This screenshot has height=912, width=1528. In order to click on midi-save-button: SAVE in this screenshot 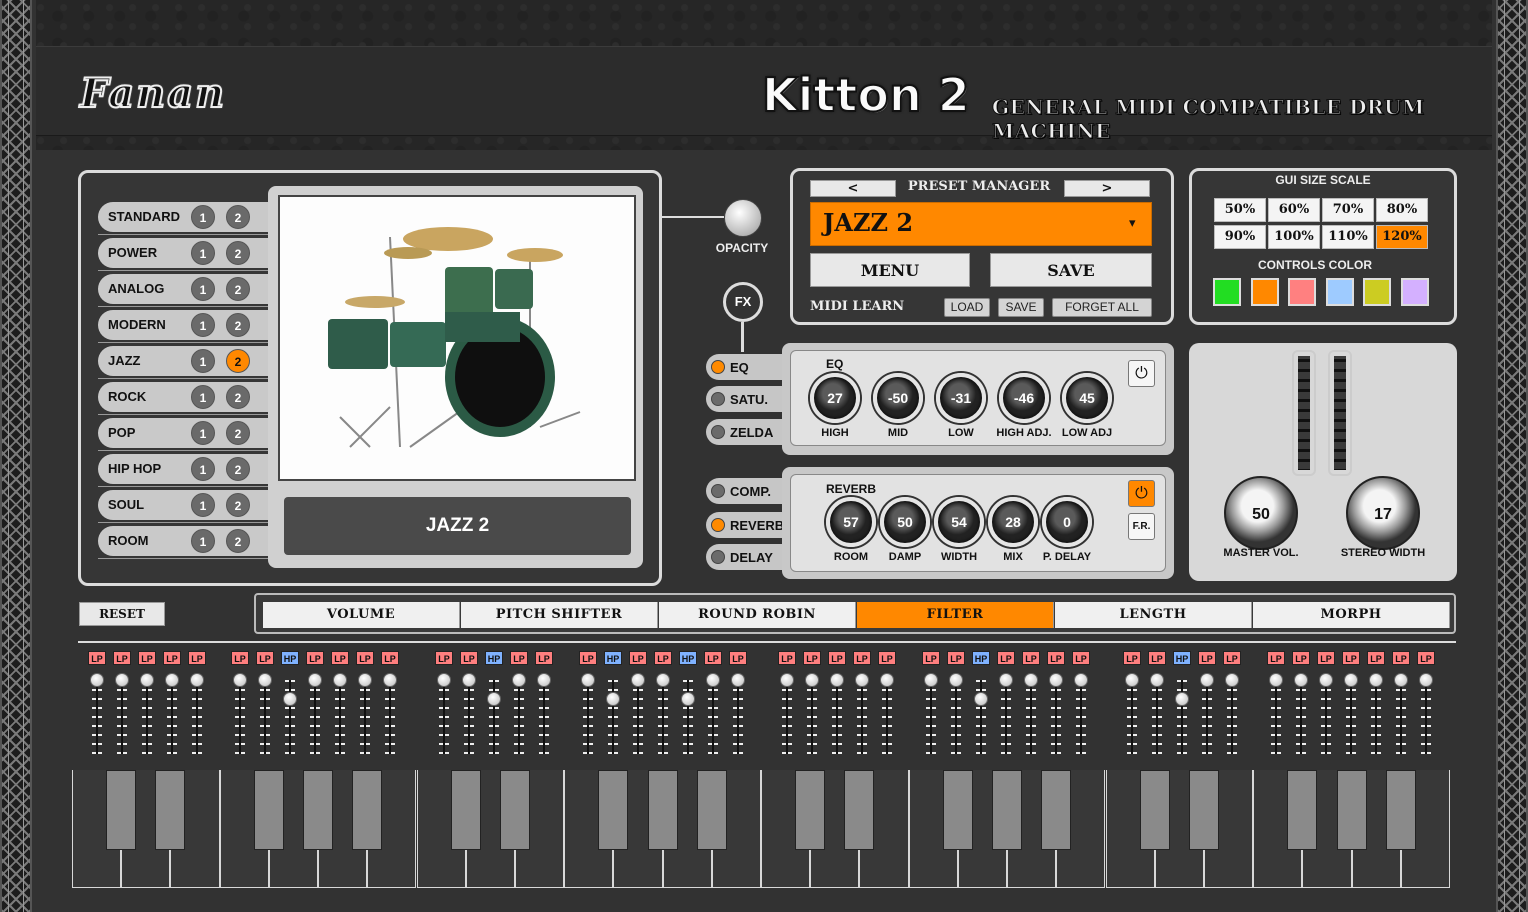, I will do `click(1021, 307)`.